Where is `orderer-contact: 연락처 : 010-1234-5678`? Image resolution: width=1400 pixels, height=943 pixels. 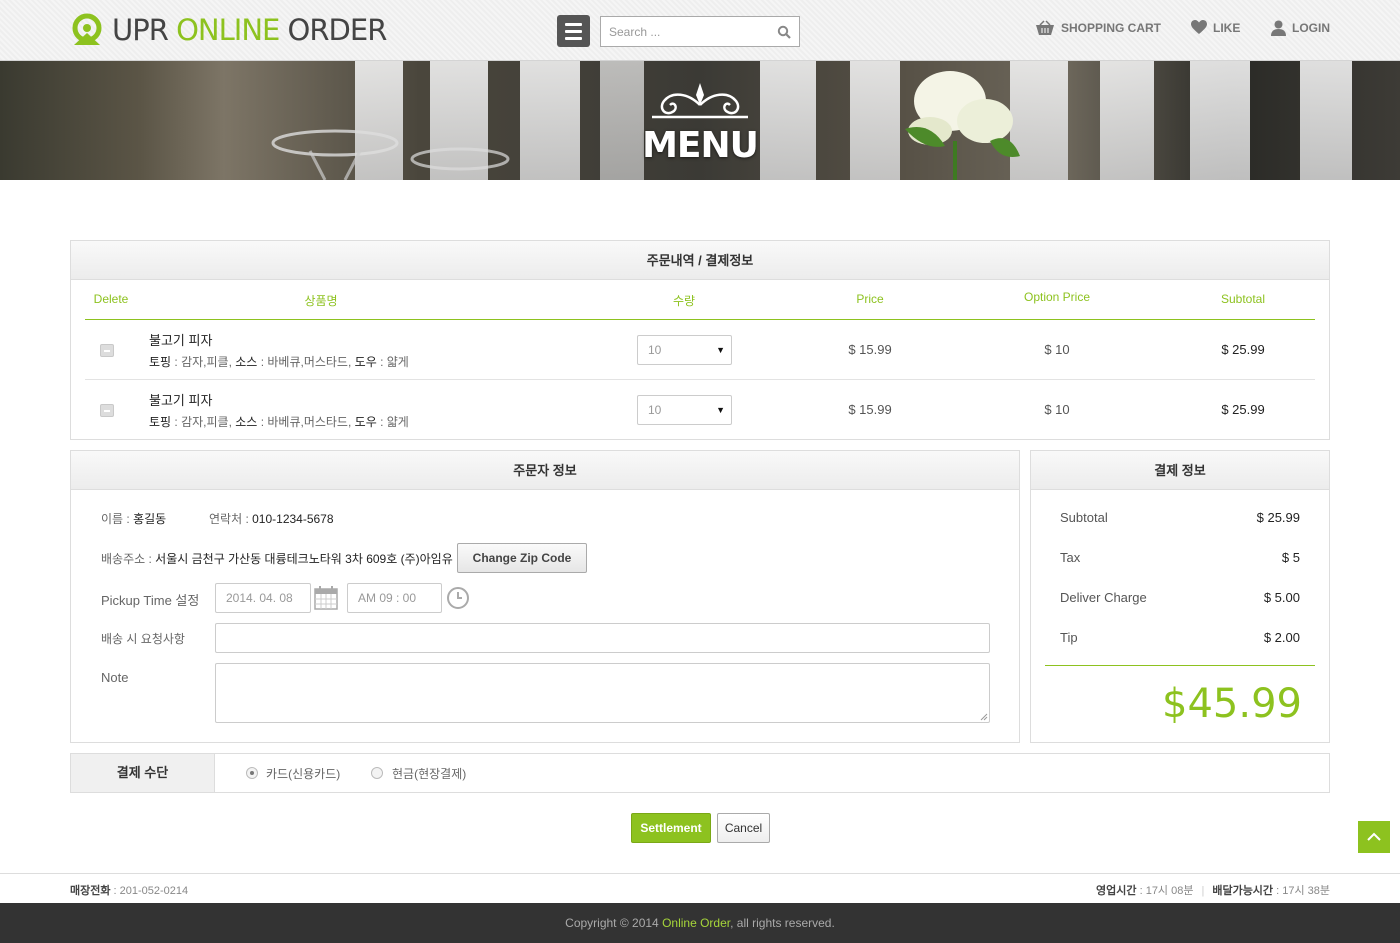
orderer-contact: 연락처 : 010-1234-5678 is located at coordinates (271, 519).